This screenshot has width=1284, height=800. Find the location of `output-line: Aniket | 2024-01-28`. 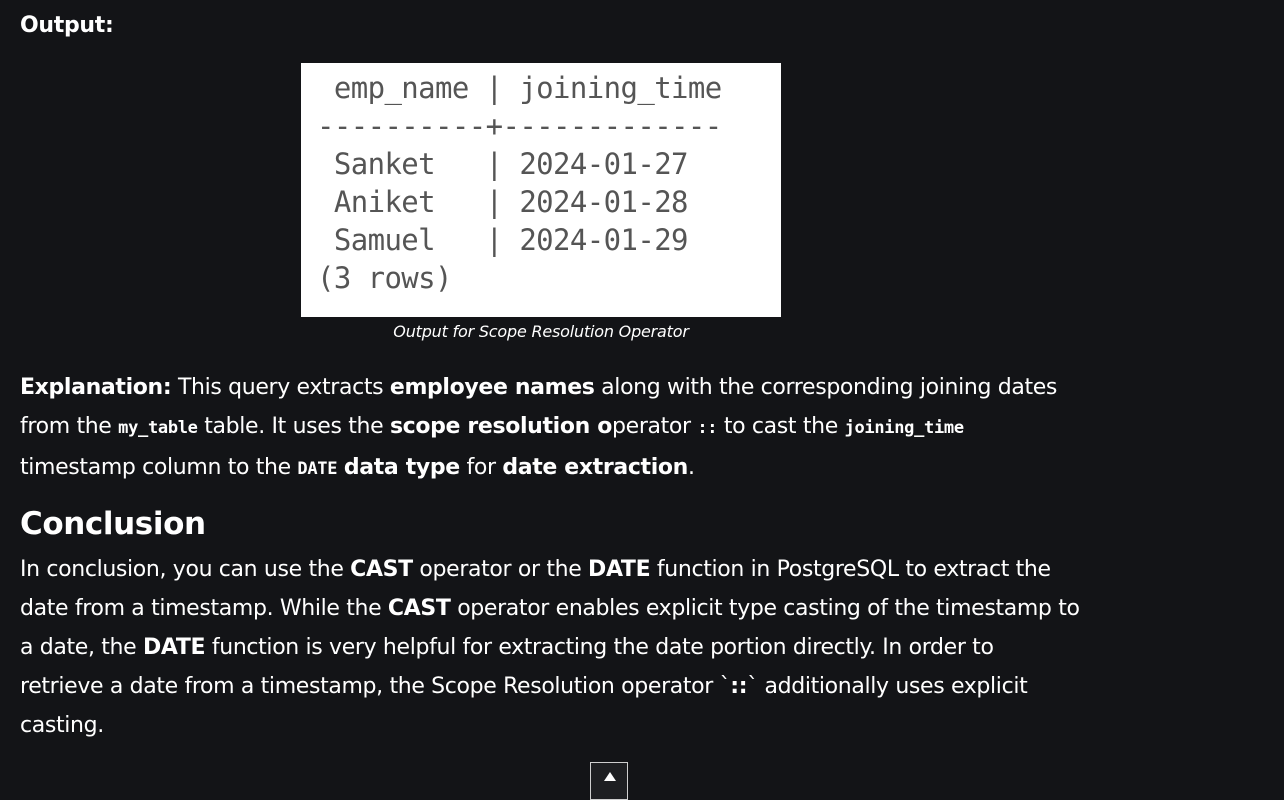

output-line: Aniket | 2024-01-28 is located at coordinates (503, 202).